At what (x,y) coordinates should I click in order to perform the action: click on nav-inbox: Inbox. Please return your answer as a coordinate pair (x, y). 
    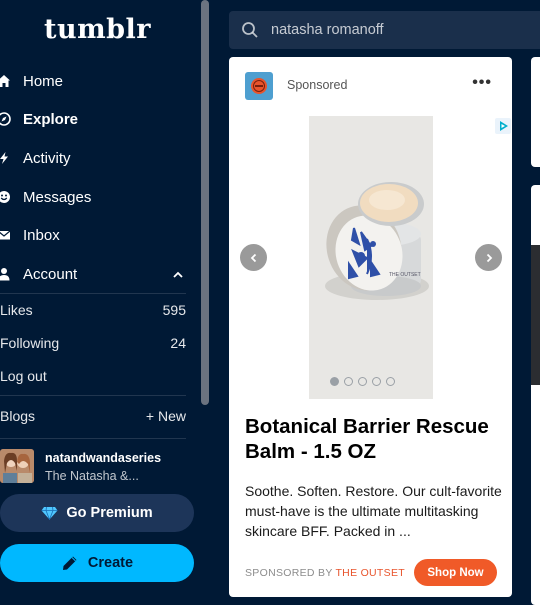
    Looking at the image, I should click on (99, 235).